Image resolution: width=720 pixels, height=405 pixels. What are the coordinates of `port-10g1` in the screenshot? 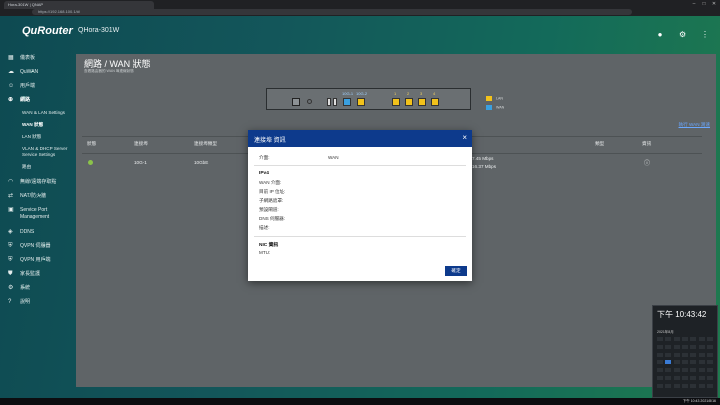 It's located at (347, 102).